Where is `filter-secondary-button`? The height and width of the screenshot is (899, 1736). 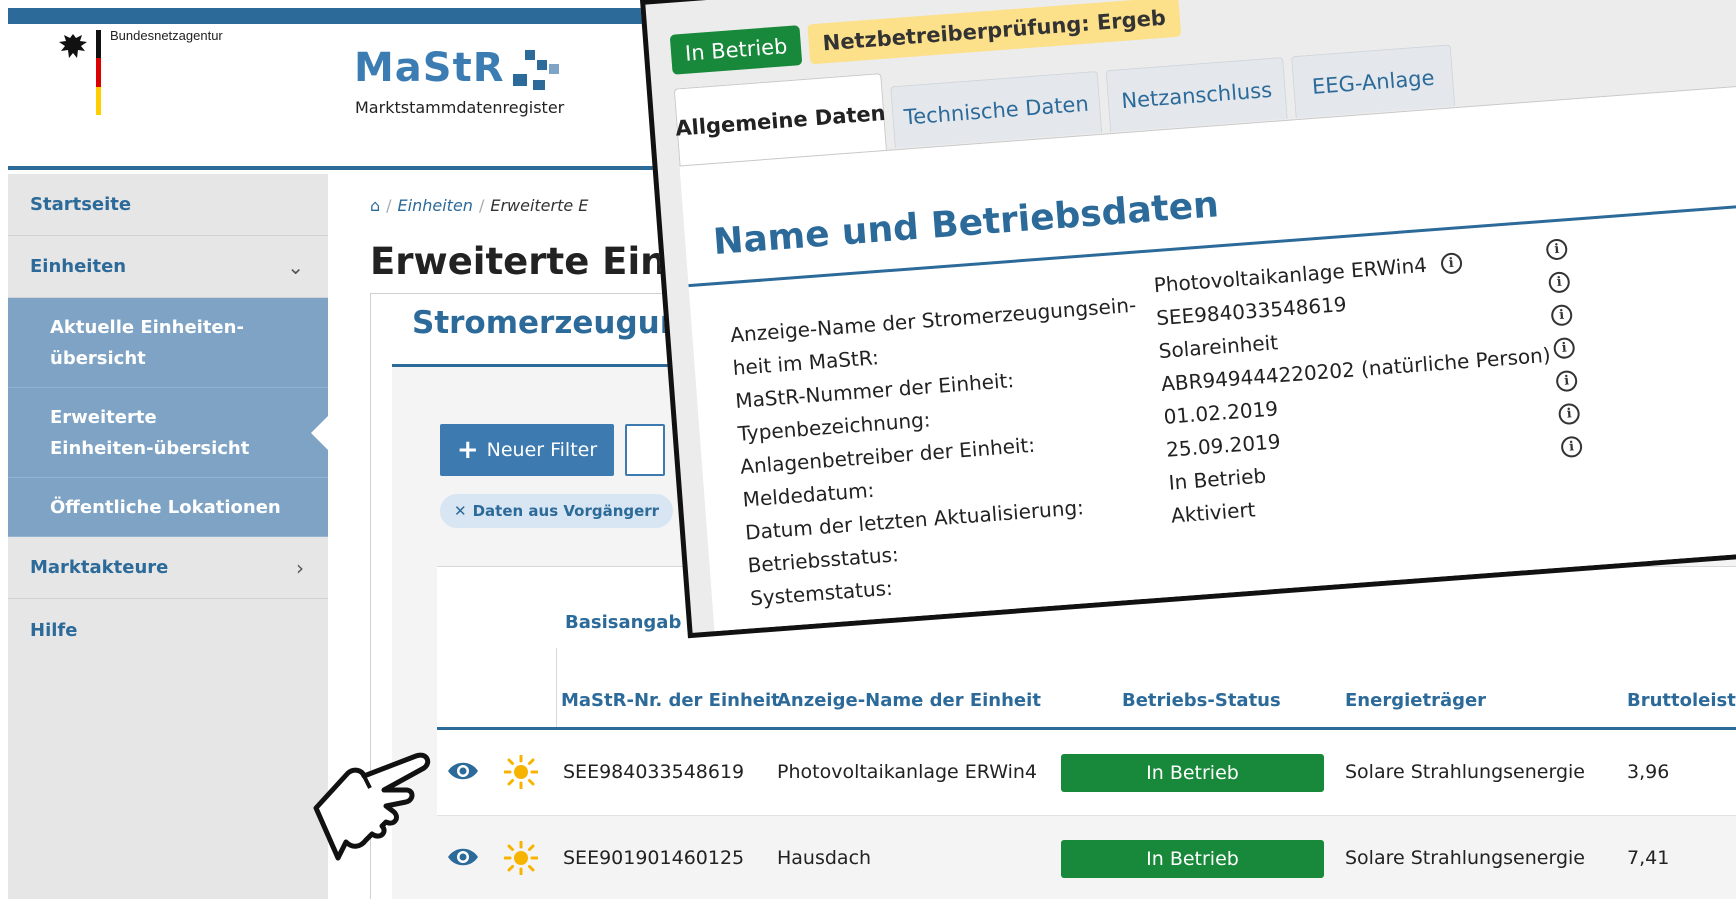 filter-secondary-button is located at coordinates (645, 450).